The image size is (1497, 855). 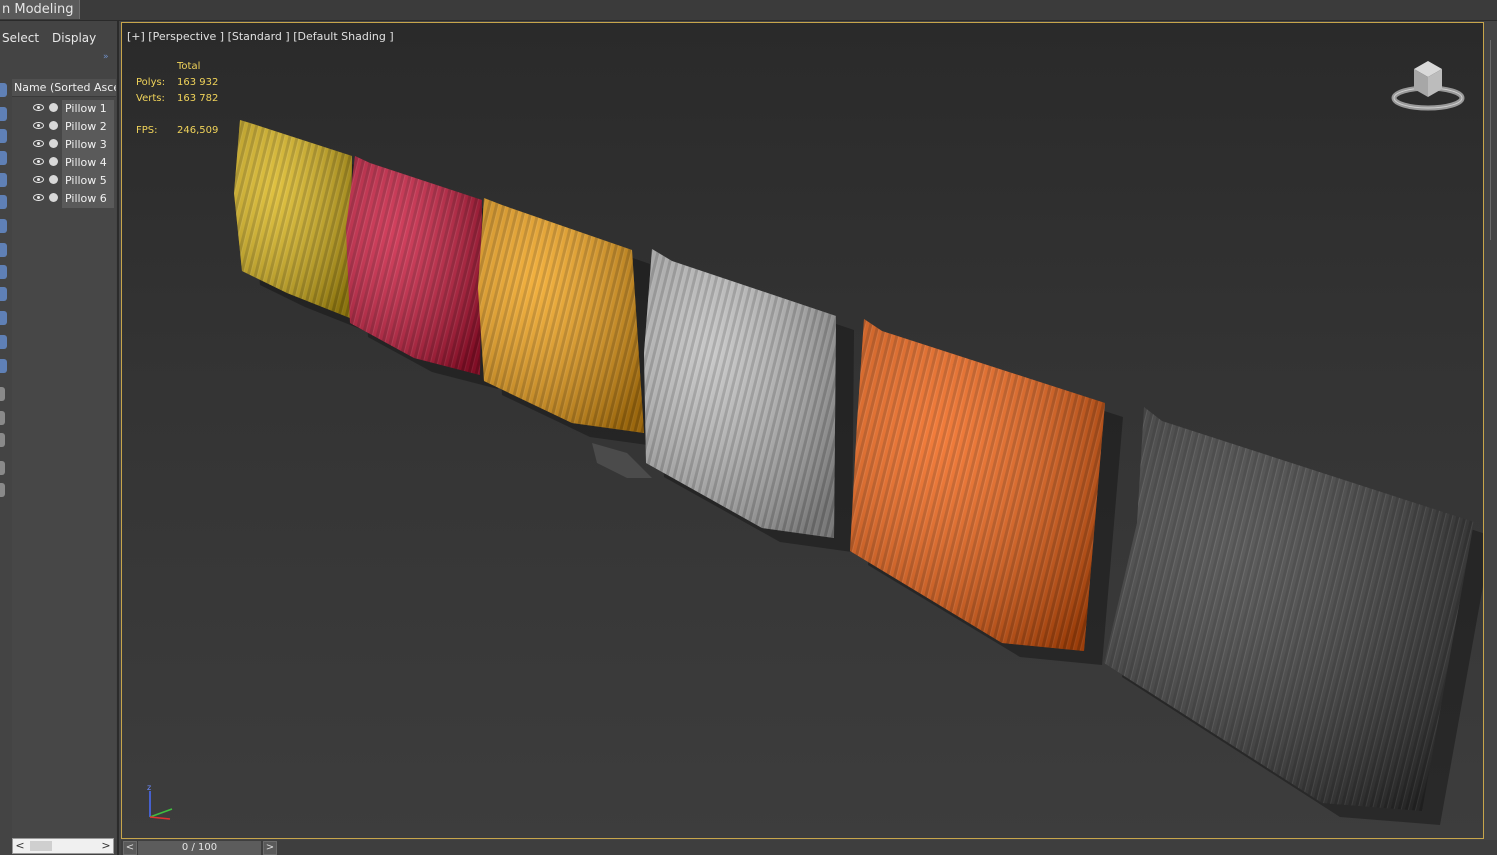 I want to click on display-geometry-icon, so click(x=3, y=114).